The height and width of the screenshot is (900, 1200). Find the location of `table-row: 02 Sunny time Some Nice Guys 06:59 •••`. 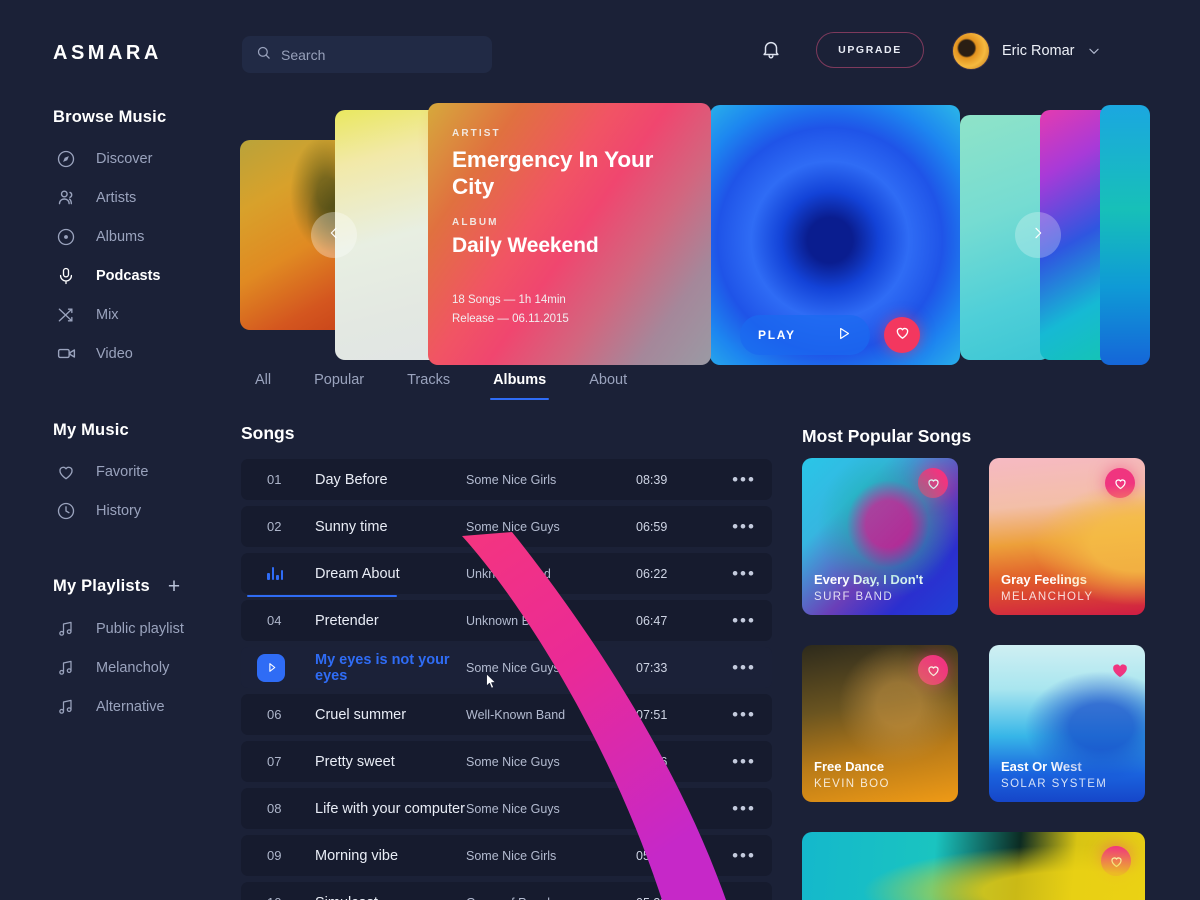

table-row: 02 Sunny time Some Nice Guys 06:59 ••• is located at coordinates (506, 526).